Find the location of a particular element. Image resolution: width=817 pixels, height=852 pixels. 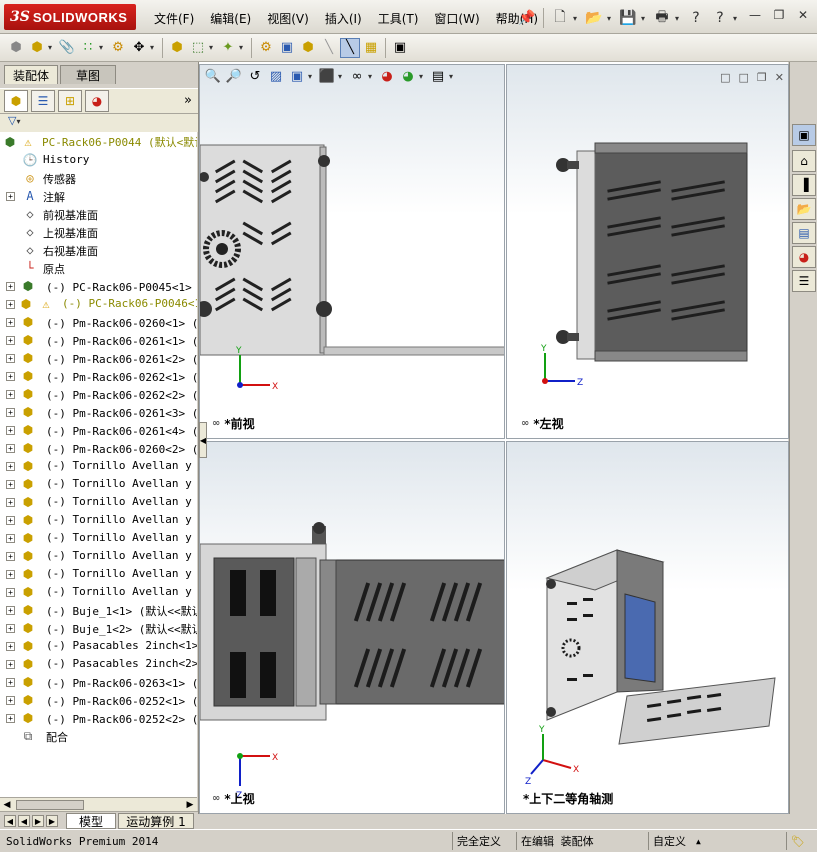

new-document-icon: 🗋 is located at coordinates (560, 18).